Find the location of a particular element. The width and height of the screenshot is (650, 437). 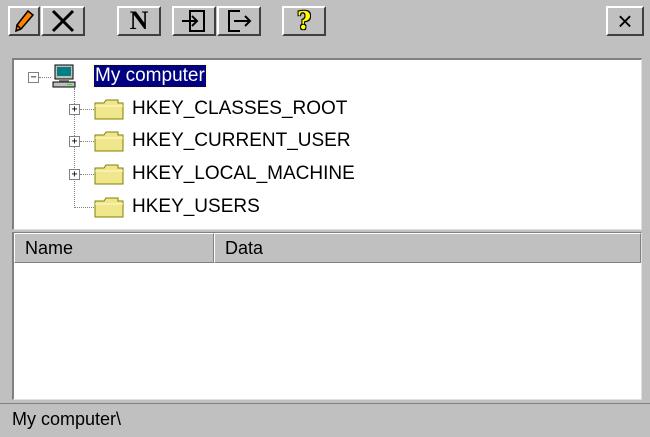

status-bar: My computer\ is located at coordinates (325, 420).